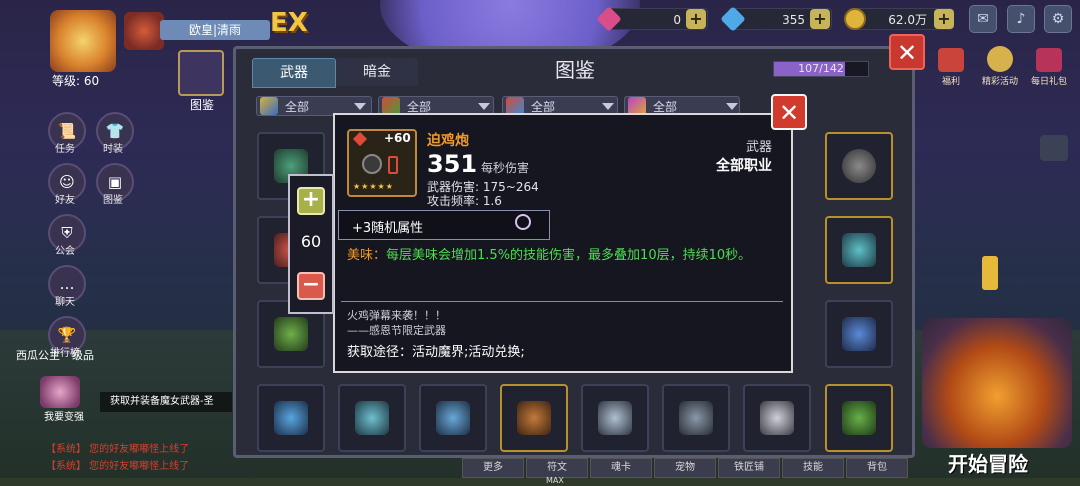  I want to click on exp-bar, so click(540, 482).